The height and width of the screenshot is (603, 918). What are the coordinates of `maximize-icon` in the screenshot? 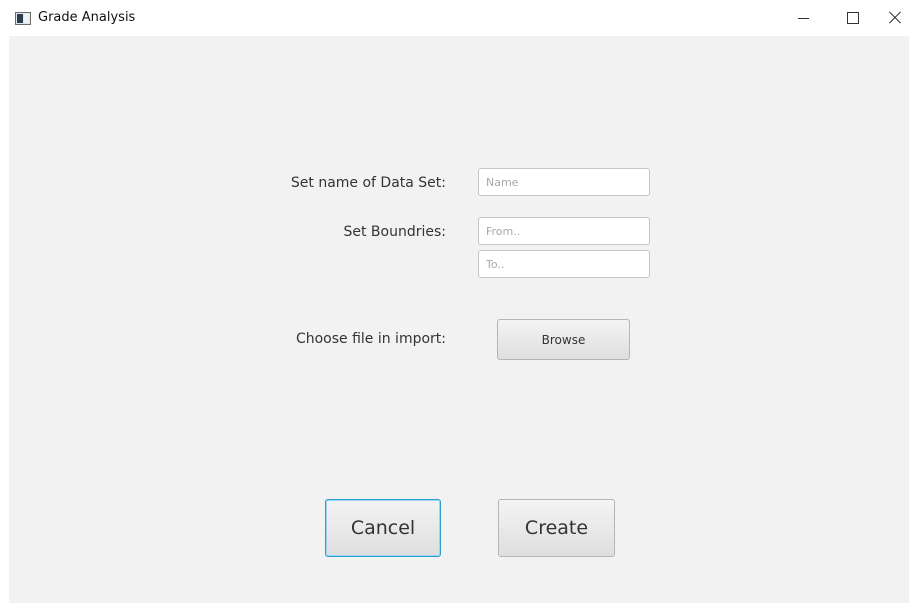 It's located at (853, 18).